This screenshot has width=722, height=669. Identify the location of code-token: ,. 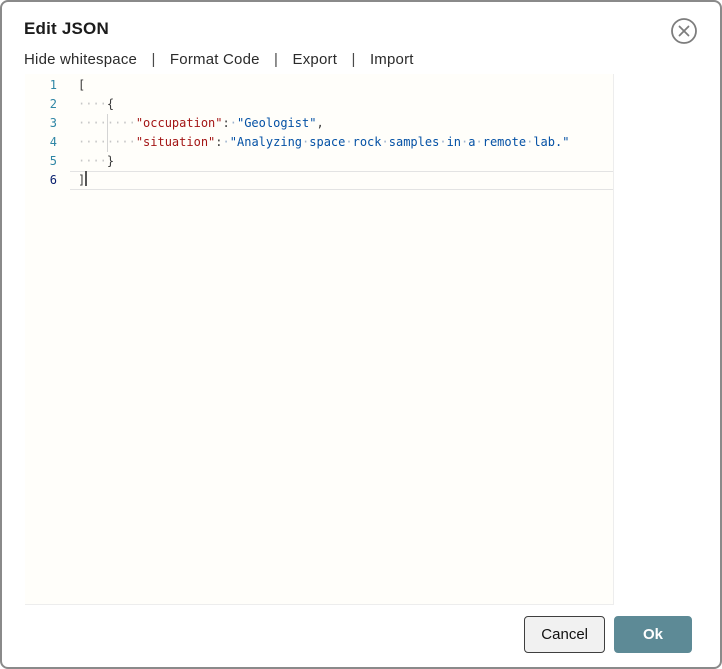
(320, 123).